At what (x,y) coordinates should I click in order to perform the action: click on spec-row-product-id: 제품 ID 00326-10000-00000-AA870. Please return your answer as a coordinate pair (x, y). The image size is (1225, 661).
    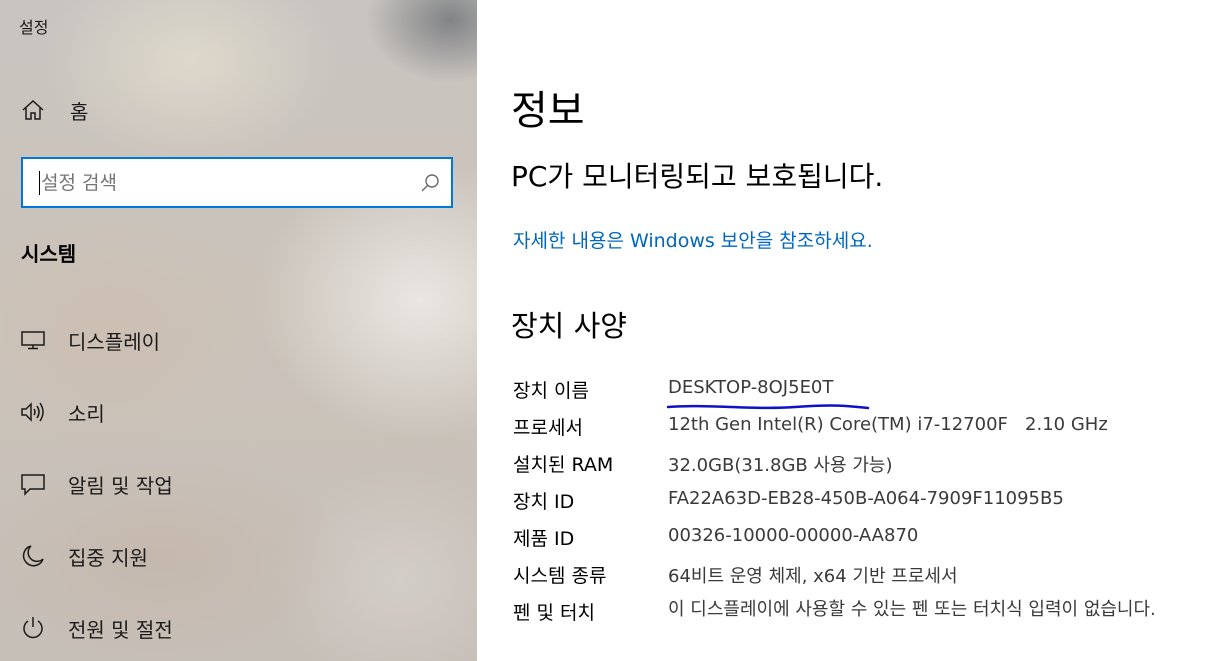
    Looking at the image, I should click on (863, 542).